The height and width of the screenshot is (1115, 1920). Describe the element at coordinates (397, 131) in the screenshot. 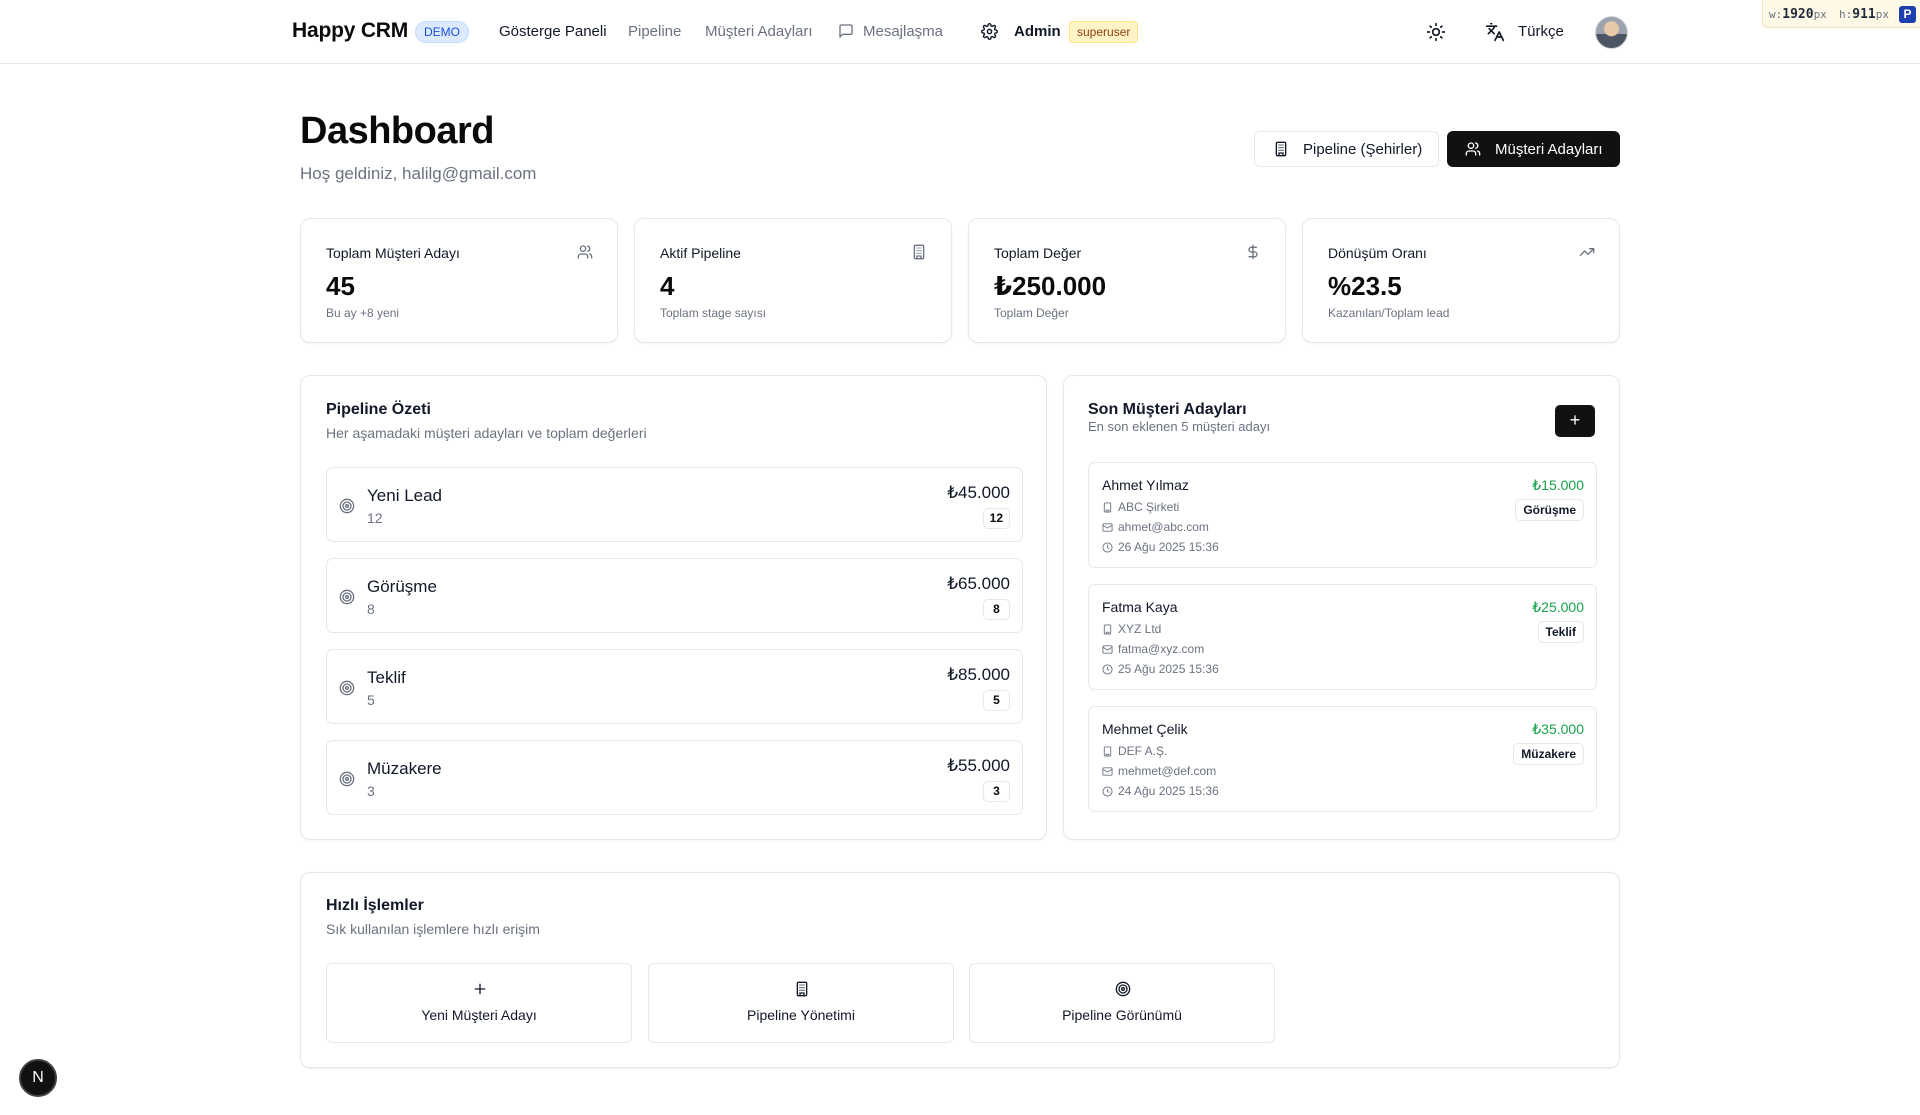

I see `page-title: Dashboard` at that location.